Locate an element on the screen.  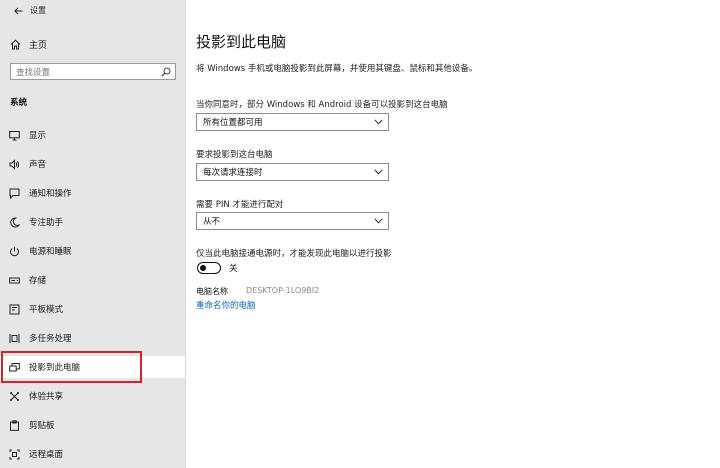
sidebar-item-label: 专注助手 is located at coordinates (46, 223).